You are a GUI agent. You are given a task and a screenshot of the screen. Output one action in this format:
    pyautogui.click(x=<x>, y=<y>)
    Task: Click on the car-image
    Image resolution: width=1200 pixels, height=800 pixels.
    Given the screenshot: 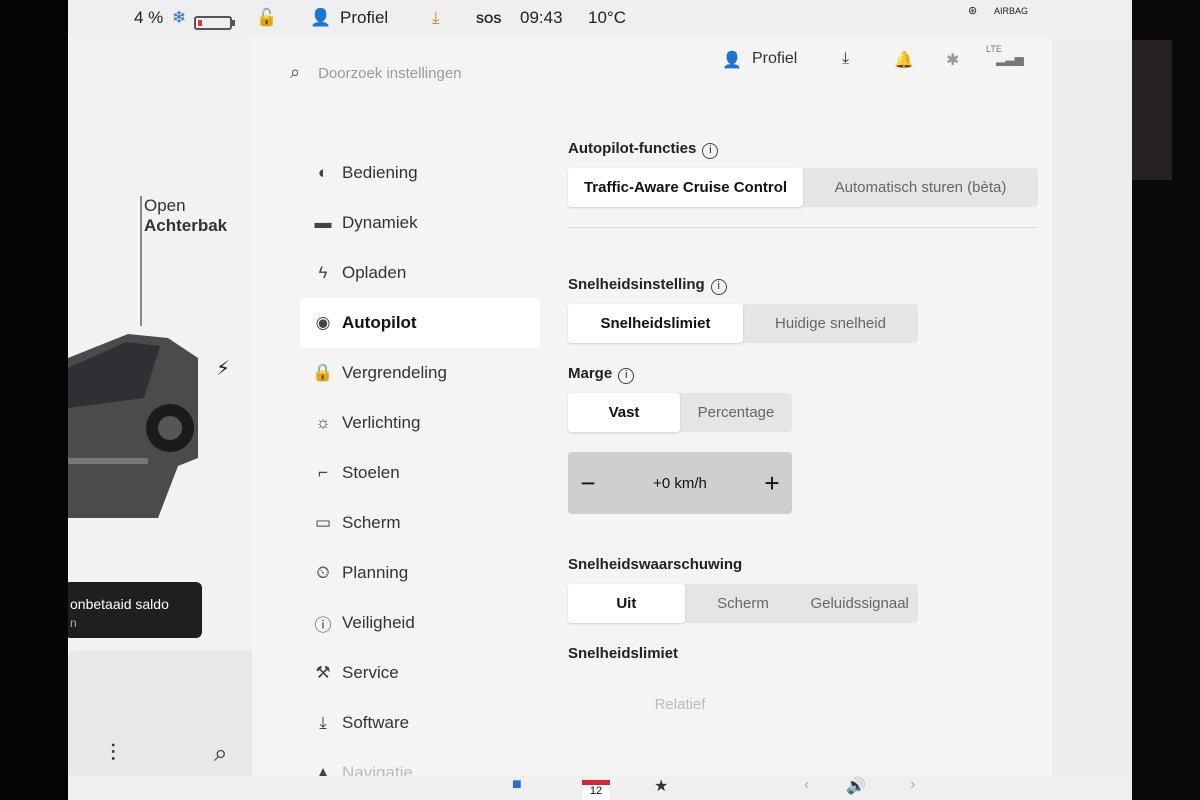 What is the action you would take?
    pyautogui.click(x=133, y=426)
    